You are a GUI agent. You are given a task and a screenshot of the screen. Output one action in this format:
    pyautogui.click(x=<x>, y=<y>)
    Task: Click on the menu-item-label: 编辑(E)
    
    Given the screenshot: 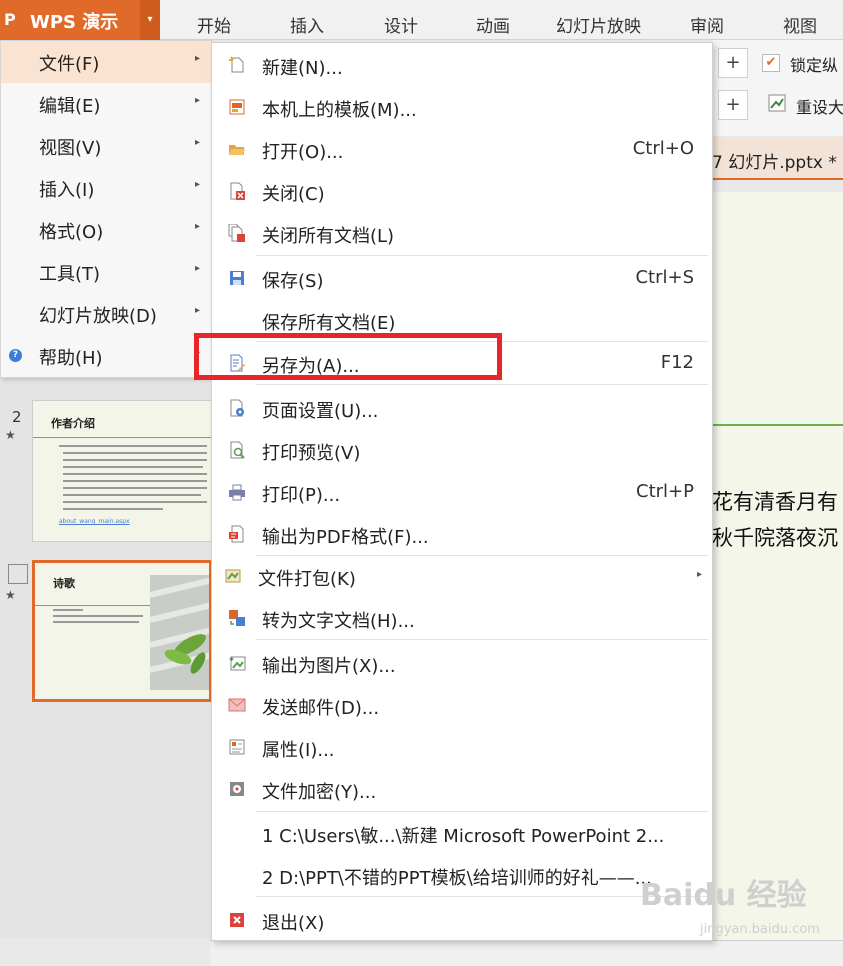 What is the action you would take?
    pyautogui.click(x=70, y=106)
    